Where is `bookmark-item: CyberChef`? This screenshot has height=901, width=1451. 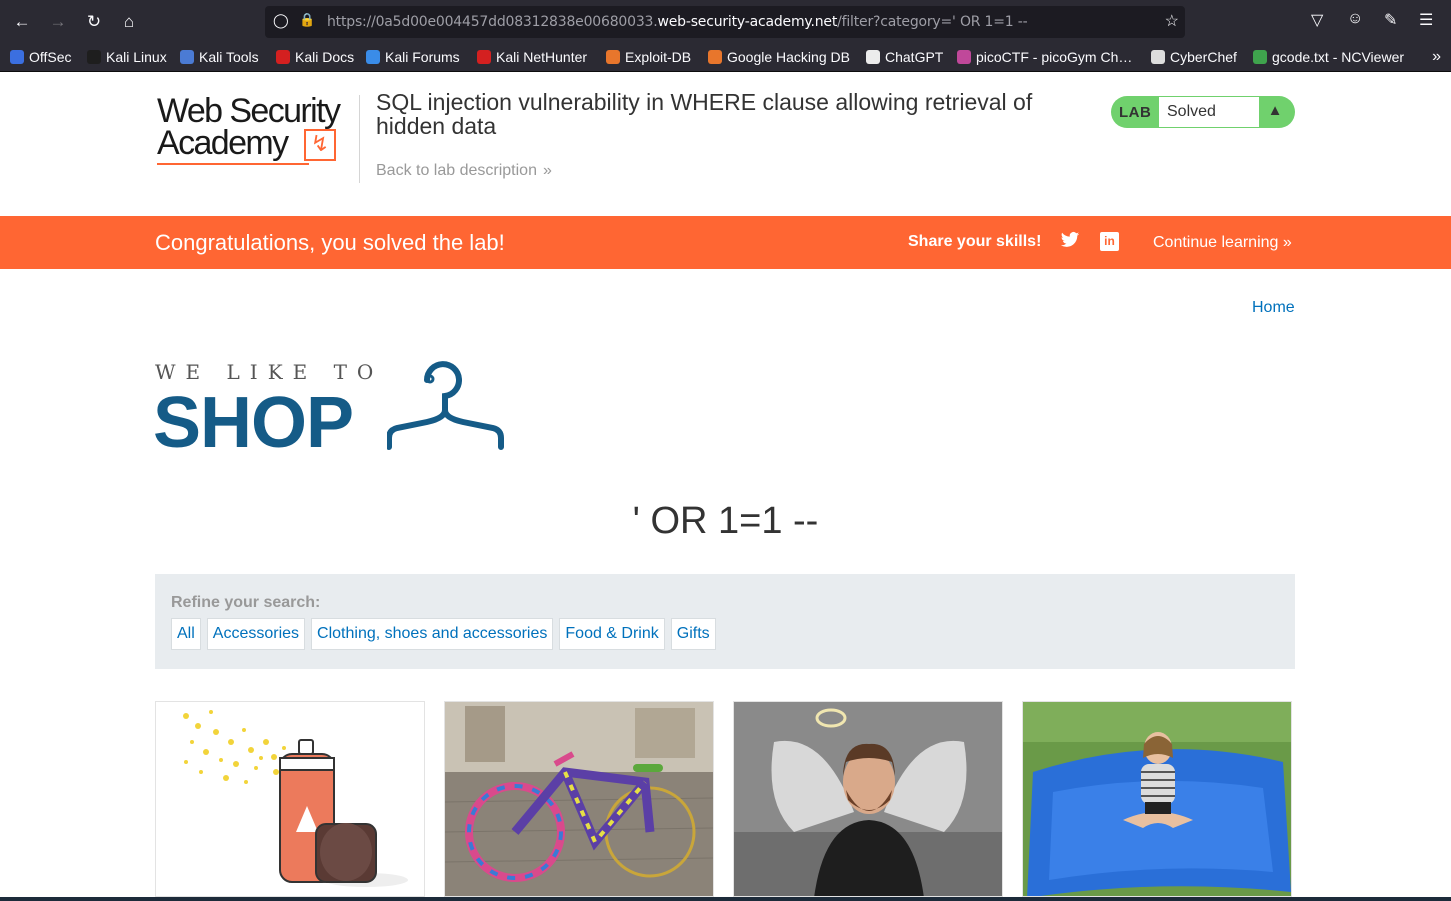 bookmark-item: CyberChef is located at coordinates (1194, 57).